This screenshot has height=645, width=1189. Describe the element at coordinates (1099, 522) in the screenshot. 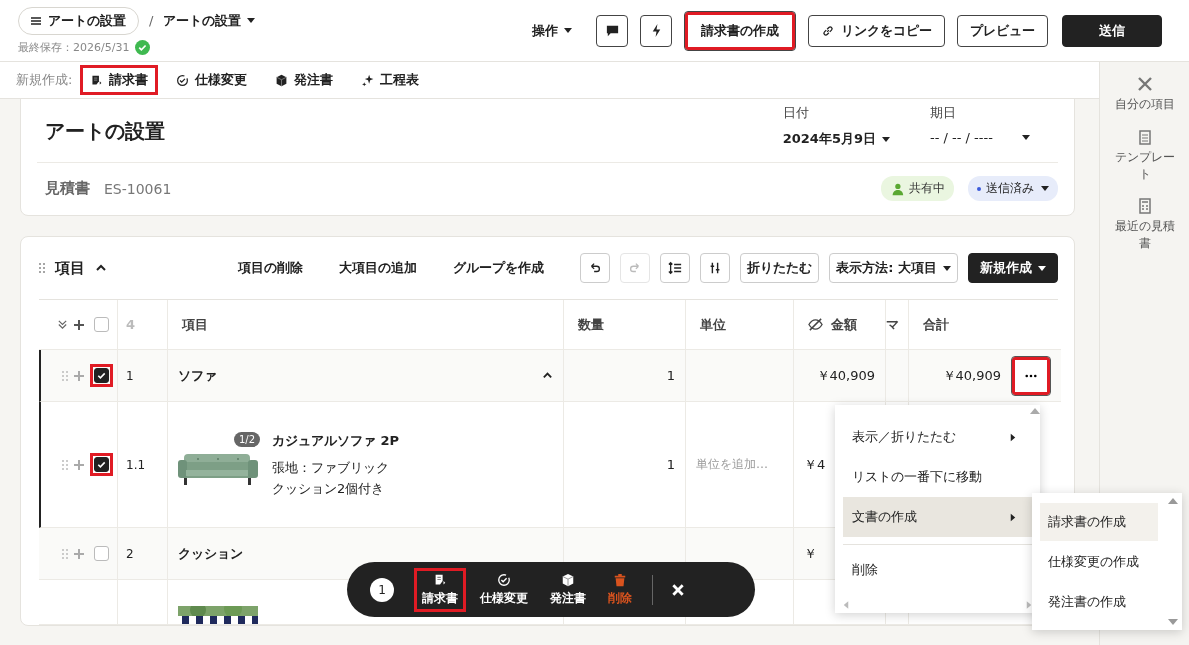

I see `menu-item: 請求書の作成` at that location.